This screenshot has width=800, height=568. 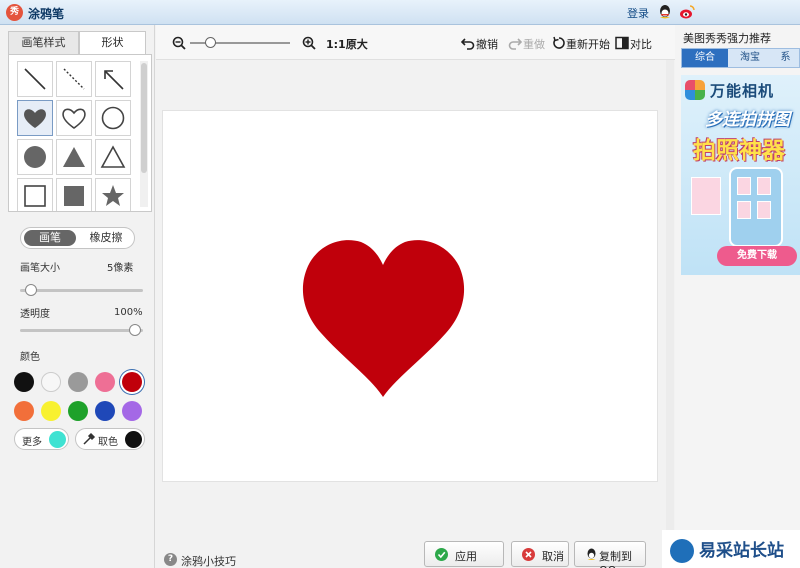 I want to click on tab-recommend-taobao: 淘宝, so click(x=750, y=58).